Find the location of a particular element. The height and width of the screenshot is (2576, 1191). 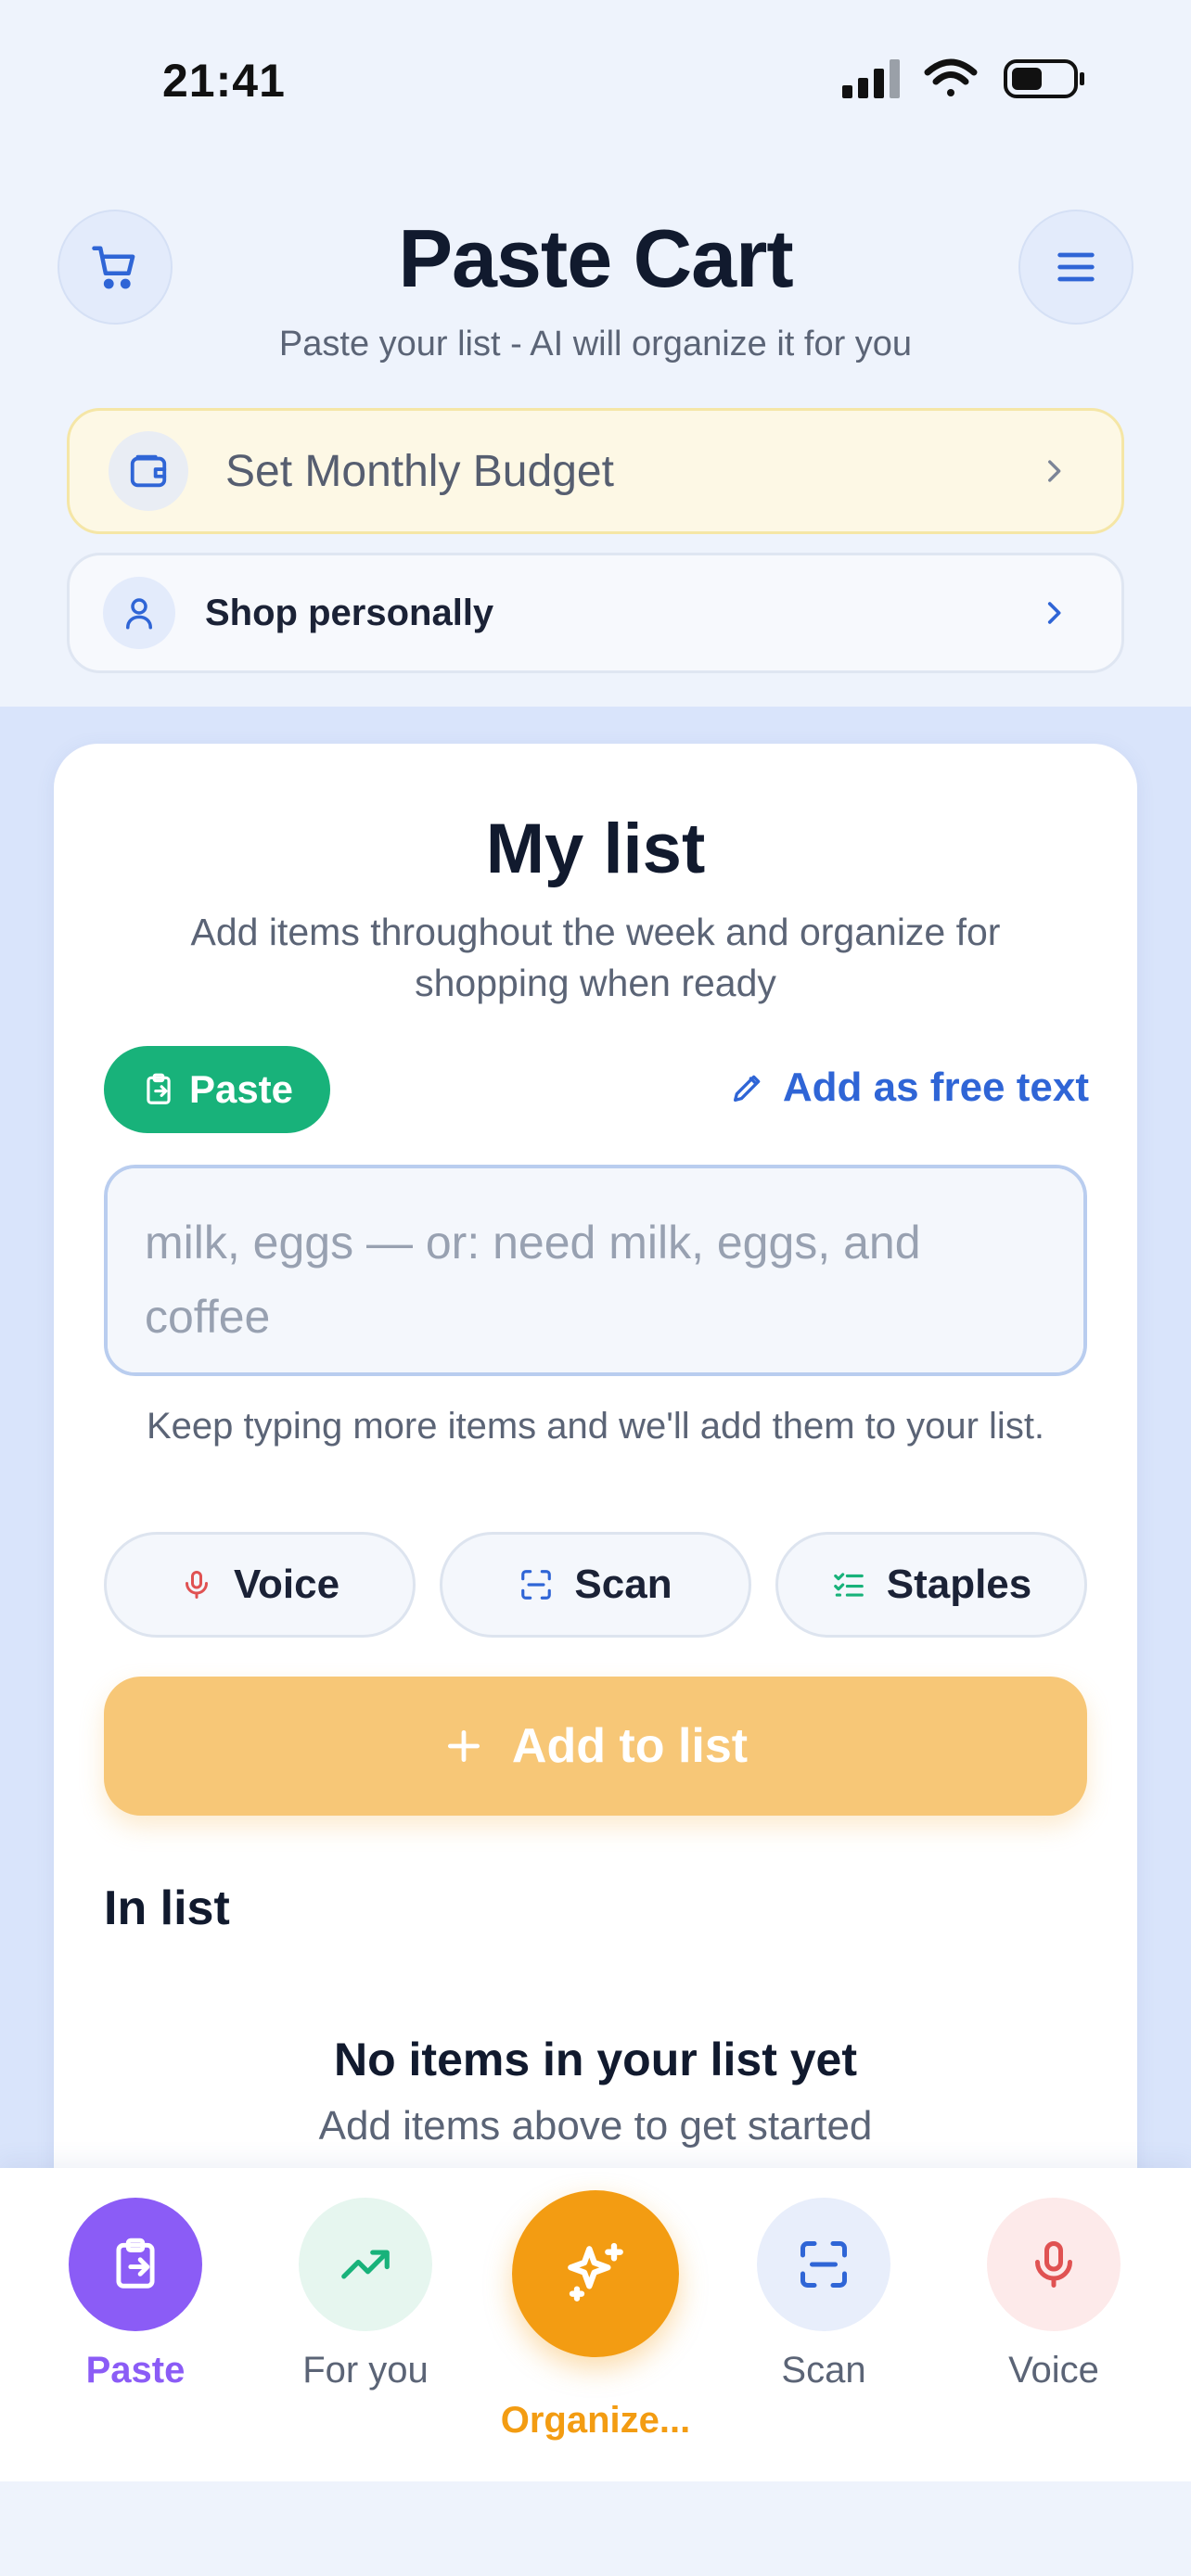

user-icon is located at coordinates (139, 614).